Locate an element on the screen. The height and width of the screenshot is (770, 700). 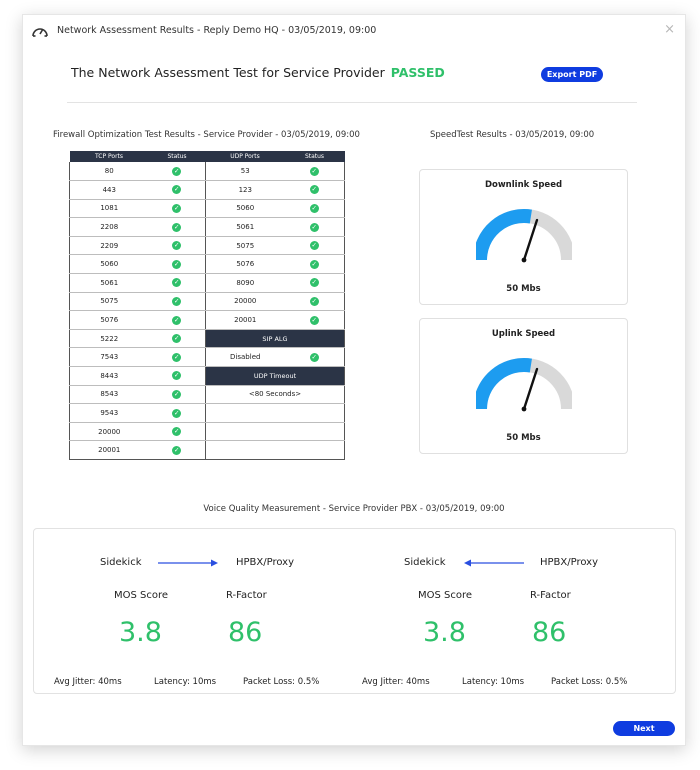
table-row: 9543 ✓ is located at coordinates (207, 413).